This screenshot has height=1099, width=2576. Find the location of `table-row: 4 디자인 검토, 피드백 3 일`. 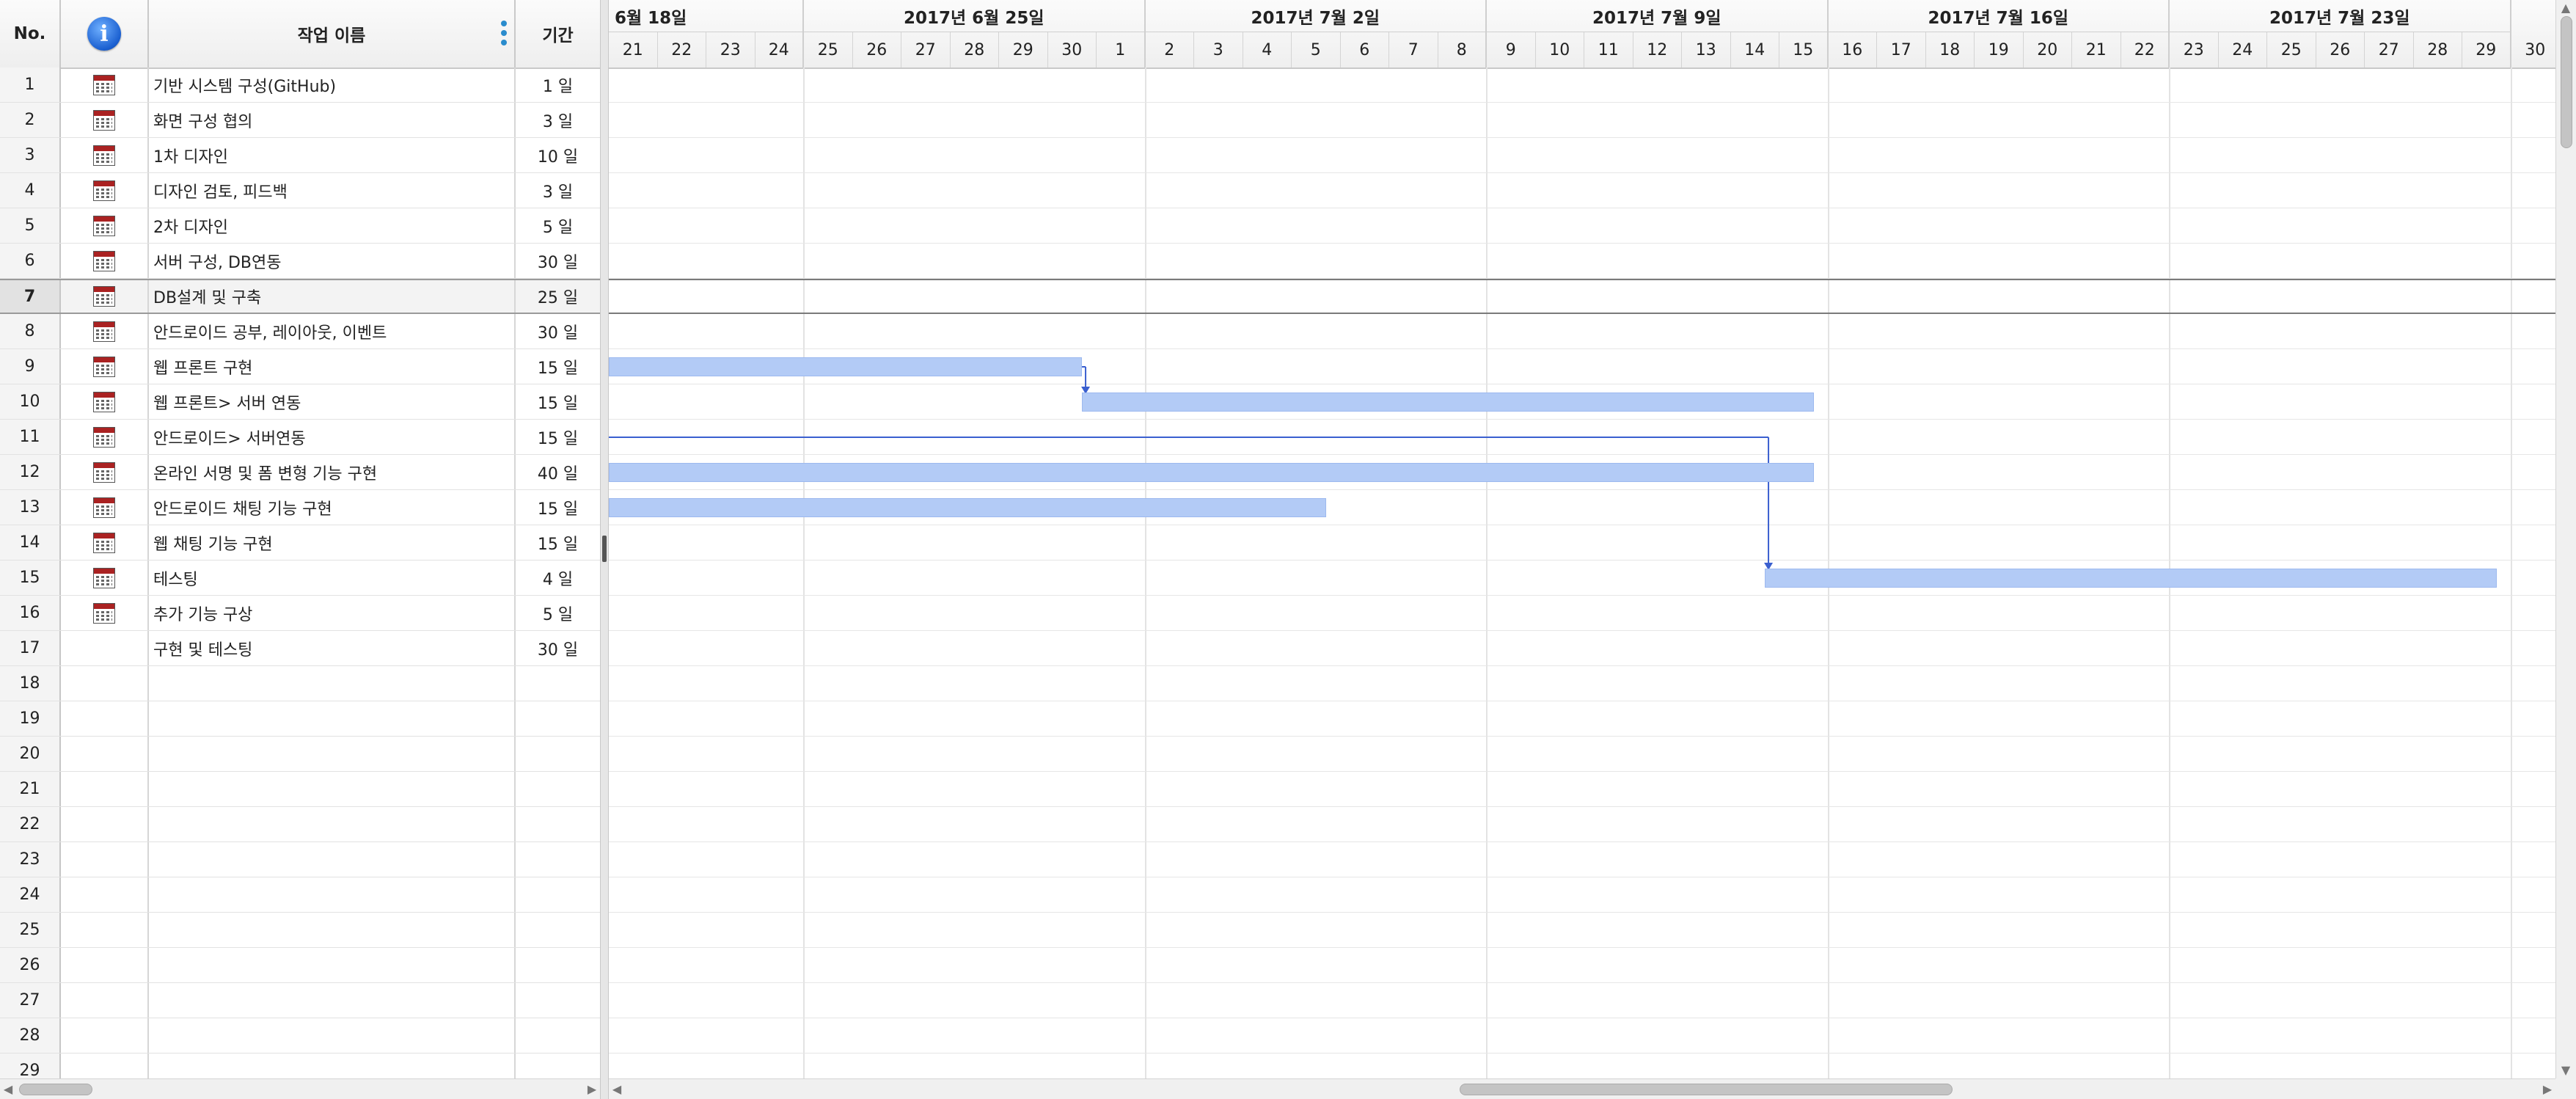

table-row: 4 디자인 검토, 피드백 3 일 is located at coordinates (300, 190).